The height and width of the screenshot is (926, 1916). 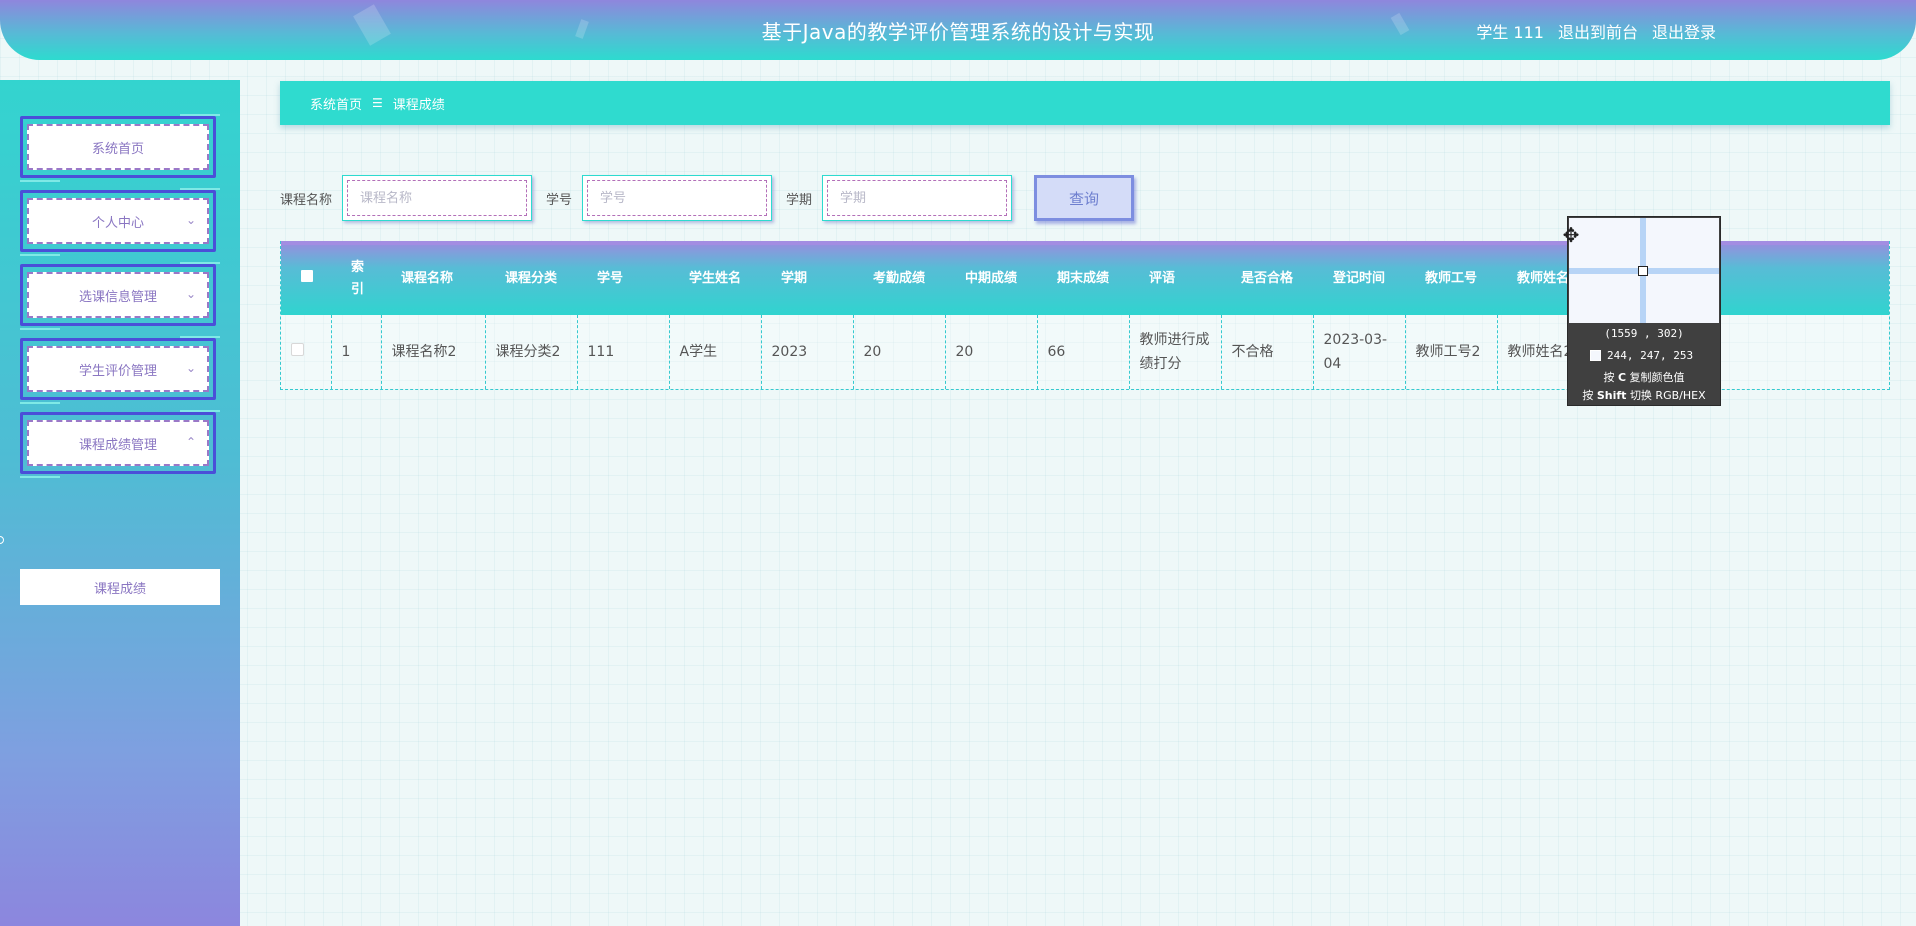 I want to click on user-area: 学生 111 退出到前台 退出登录, so click(x=1596, y=31).